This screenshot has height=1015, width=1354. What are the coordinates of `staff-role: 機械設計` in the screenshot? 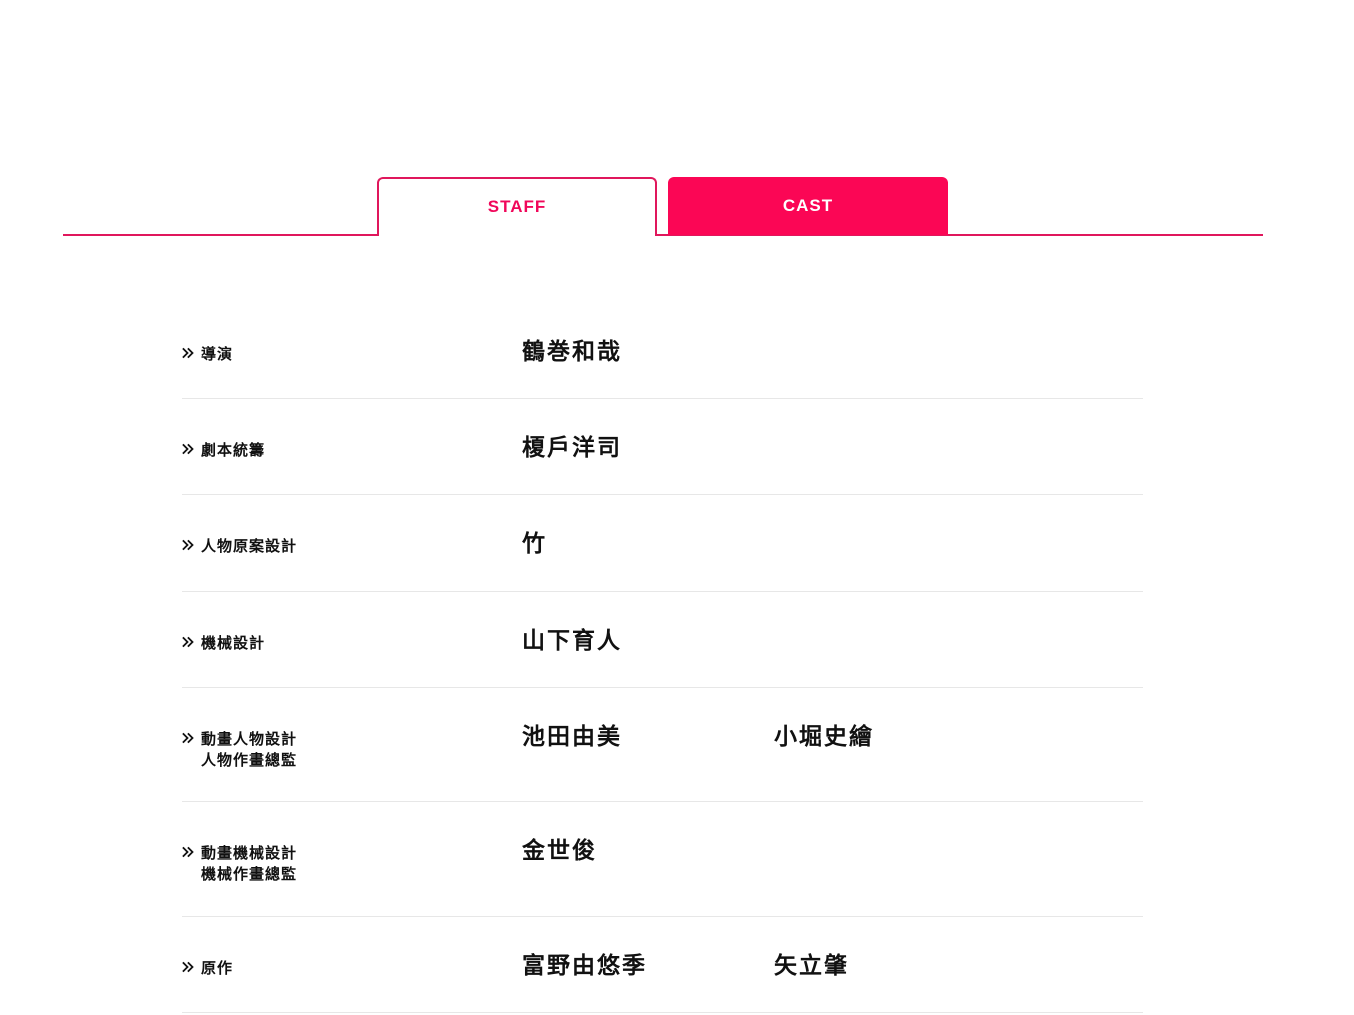 It's located at (223, 643).